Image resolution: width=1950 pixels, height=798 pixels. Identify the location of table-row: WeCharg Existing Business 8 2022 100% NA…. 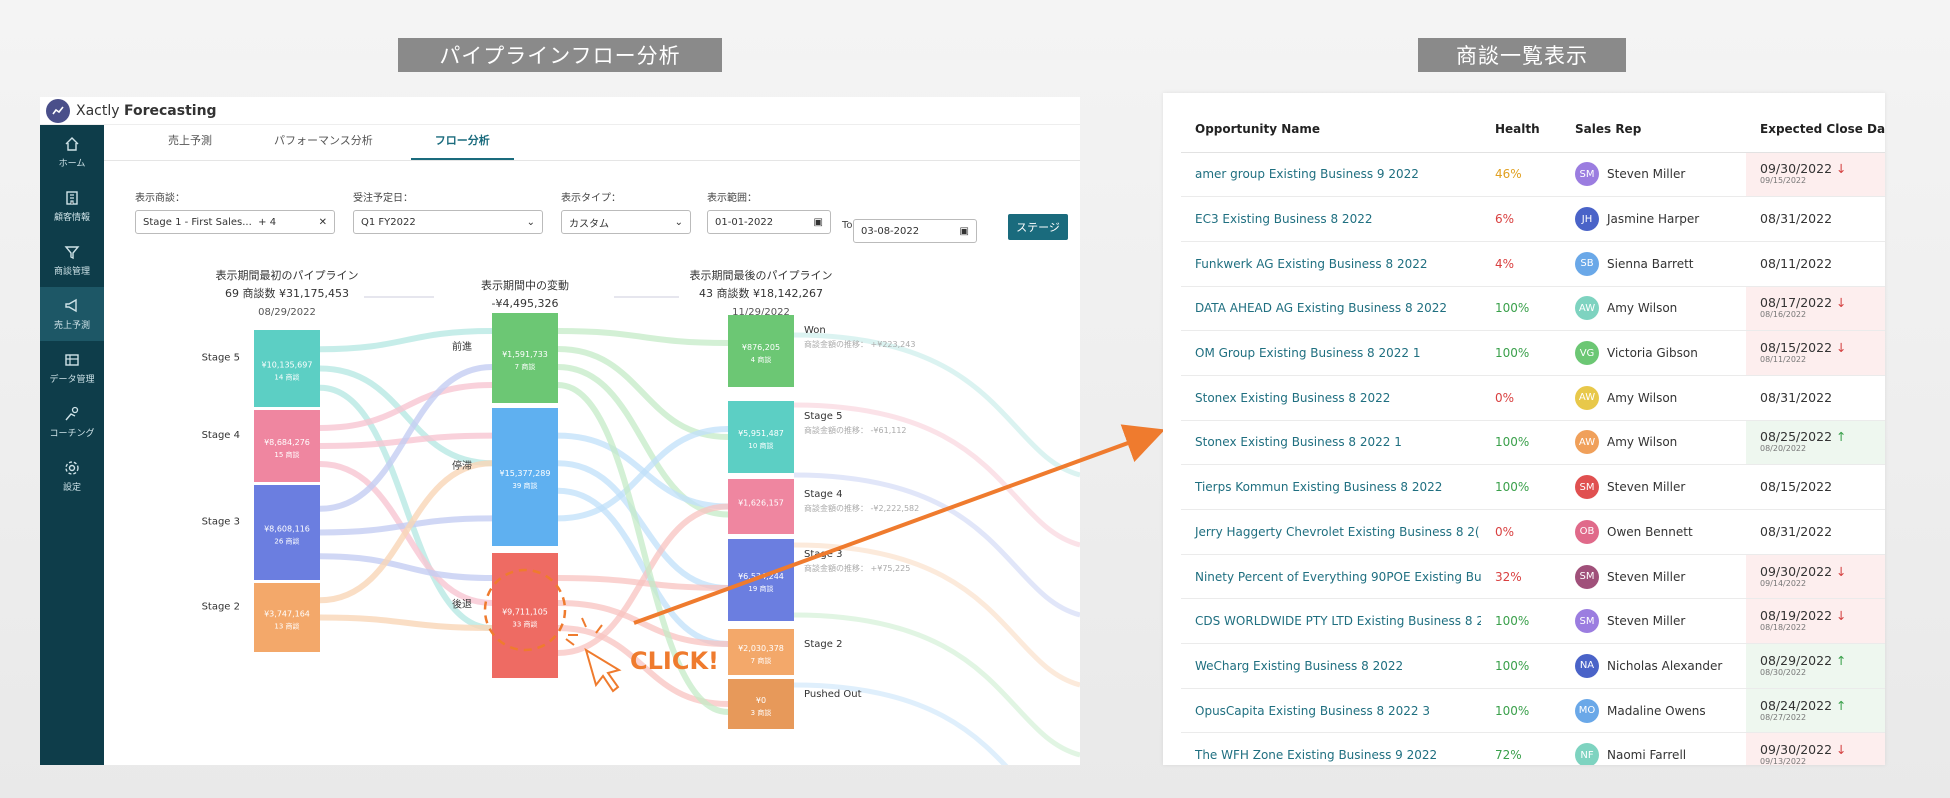
(1533, 666).